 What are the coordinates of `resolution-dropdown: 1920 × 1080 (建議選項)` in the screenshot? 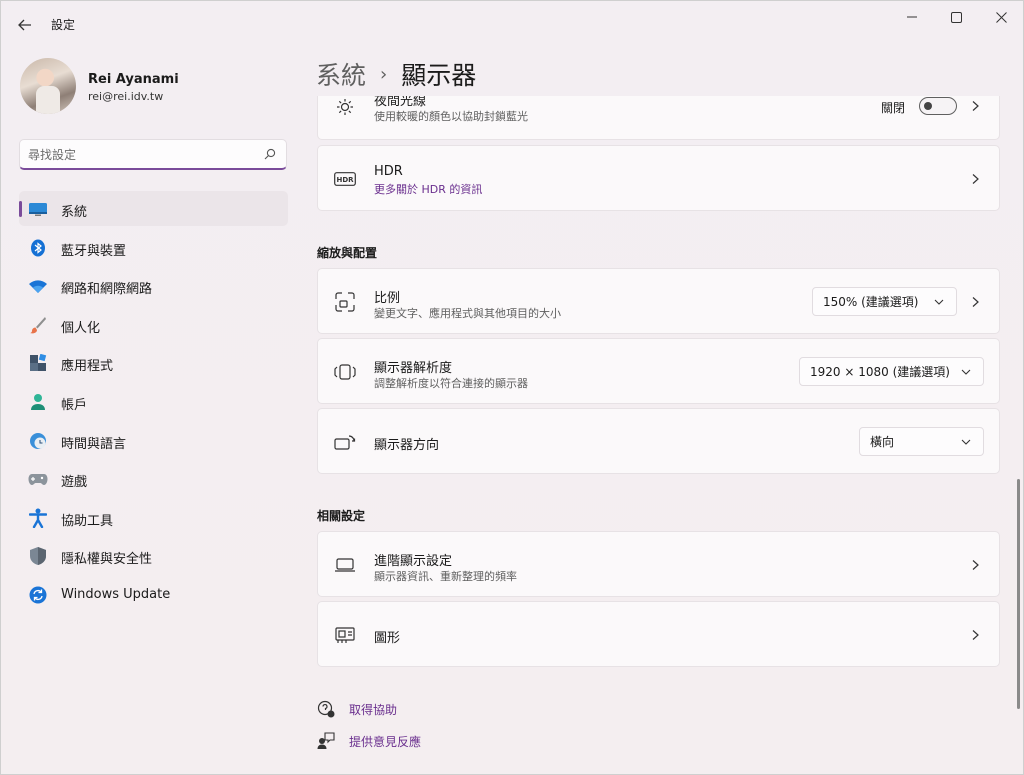 It's located at (891, 371).